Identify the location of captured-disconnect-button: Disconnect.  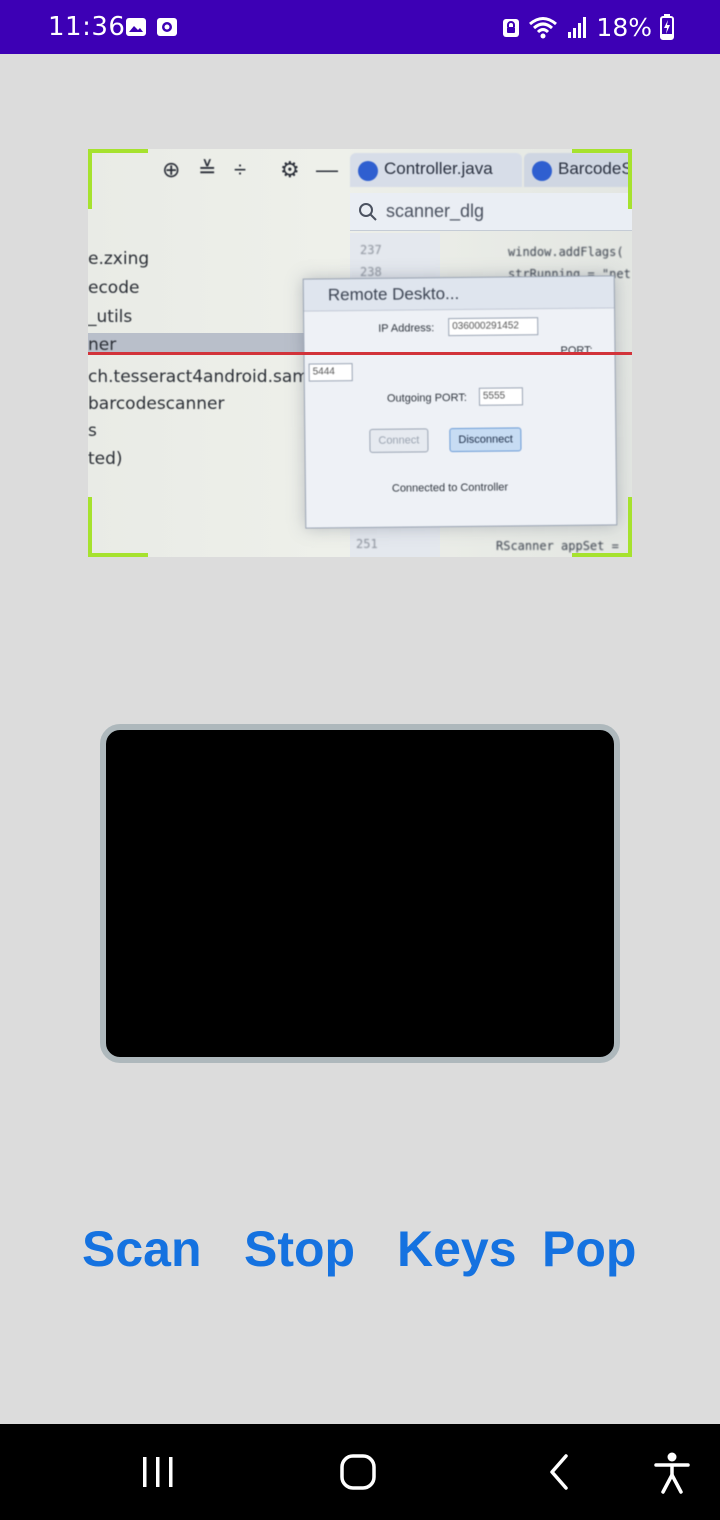
(485, 440).